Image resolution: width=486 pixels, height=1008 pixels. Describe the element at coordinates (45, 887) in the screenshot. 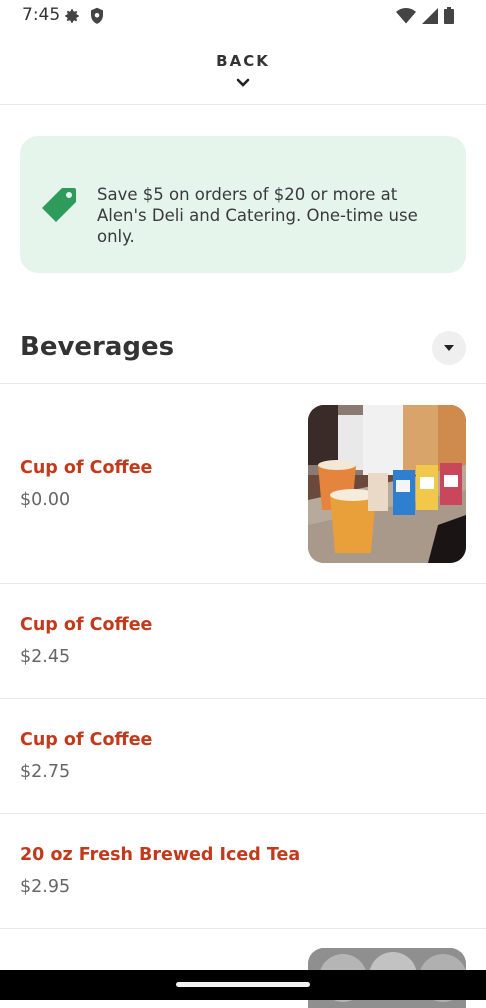

I see `item-price: $2.95` at that location.